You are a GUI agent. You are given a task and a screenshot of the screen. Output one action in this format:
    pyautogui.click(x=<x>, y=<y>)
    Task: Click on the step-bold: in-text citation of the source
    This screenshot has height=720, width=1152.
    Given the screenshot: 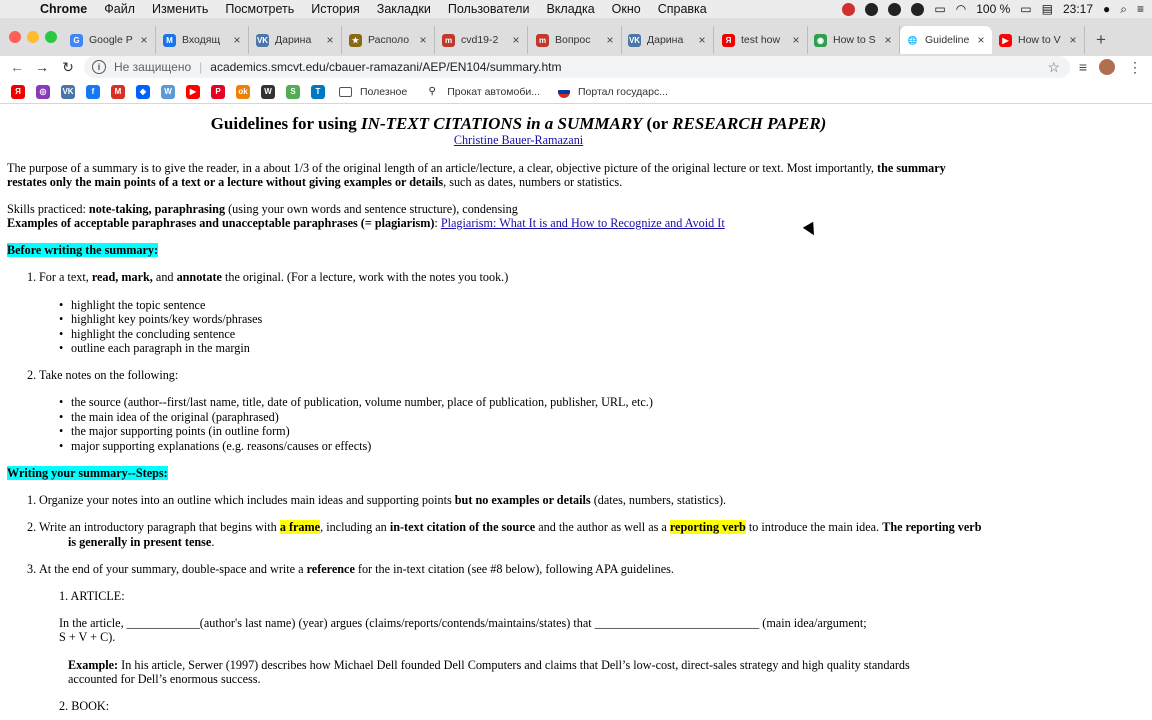 What is the action you would take?
    pyautogui.click(x=462, y=527)
    